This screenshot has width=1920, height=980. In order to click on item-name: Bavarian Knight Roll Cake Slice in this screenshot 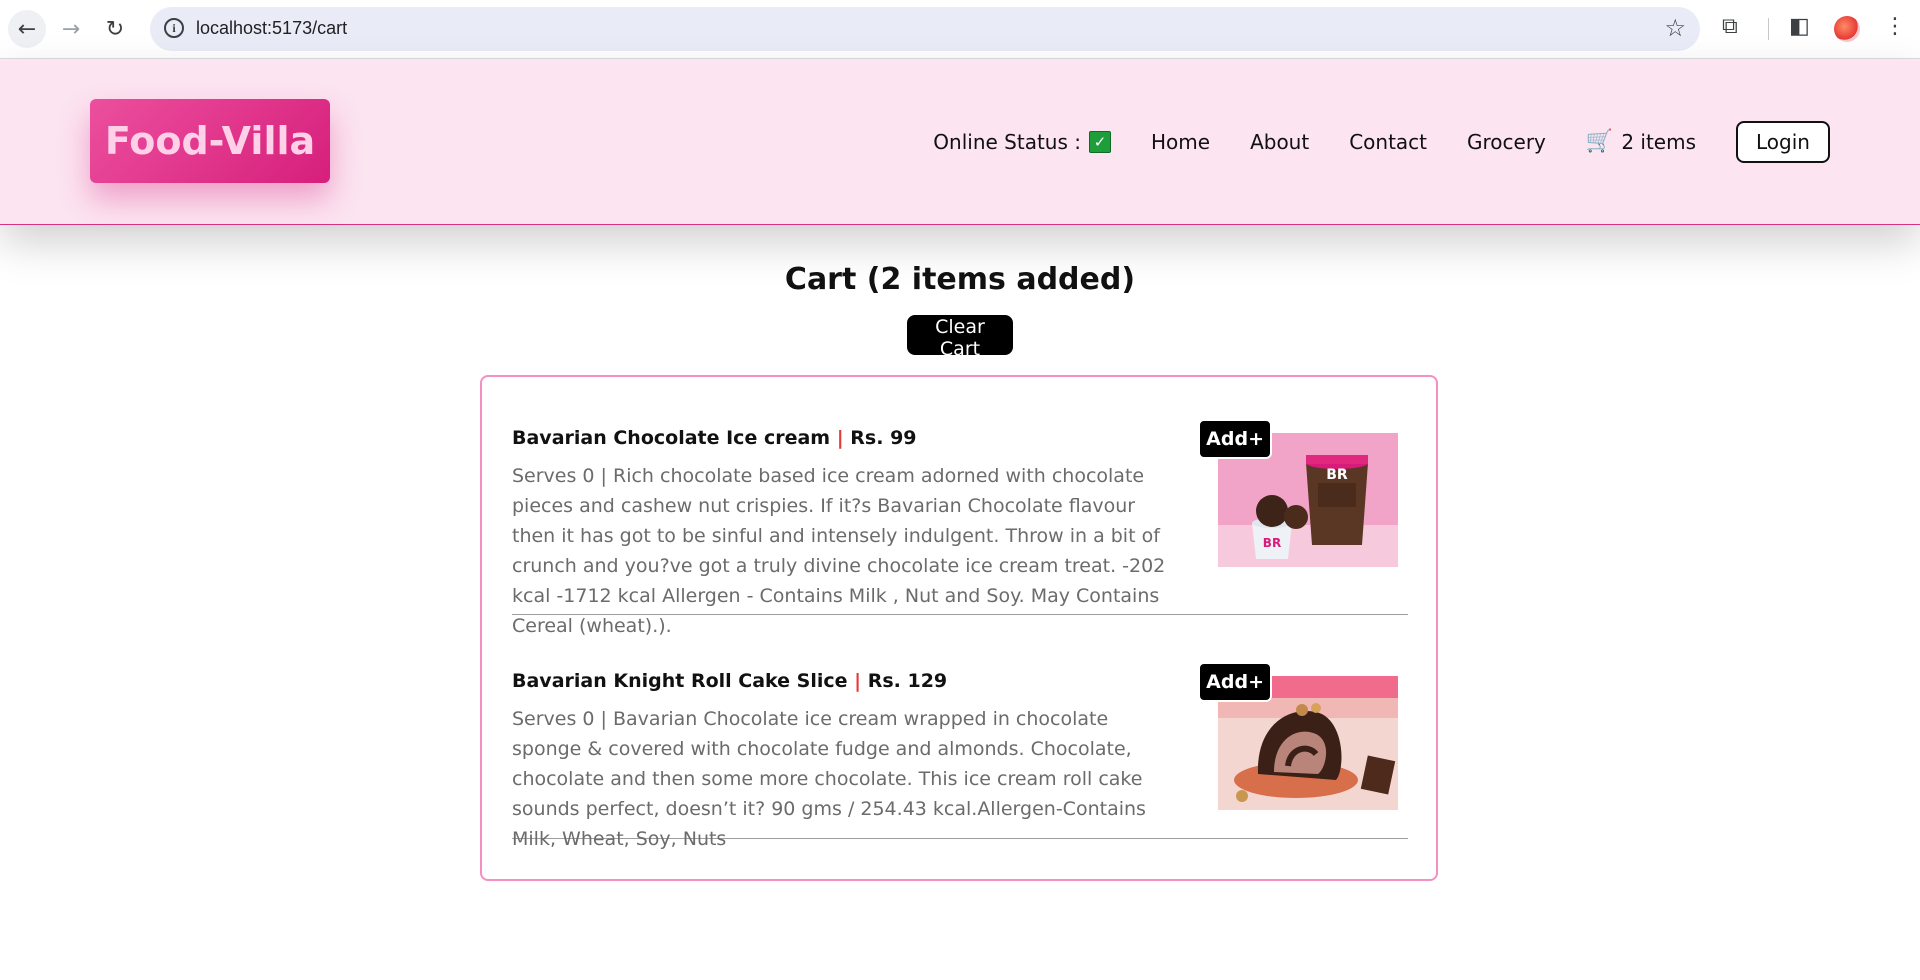, I will do `click(680, 681)`.